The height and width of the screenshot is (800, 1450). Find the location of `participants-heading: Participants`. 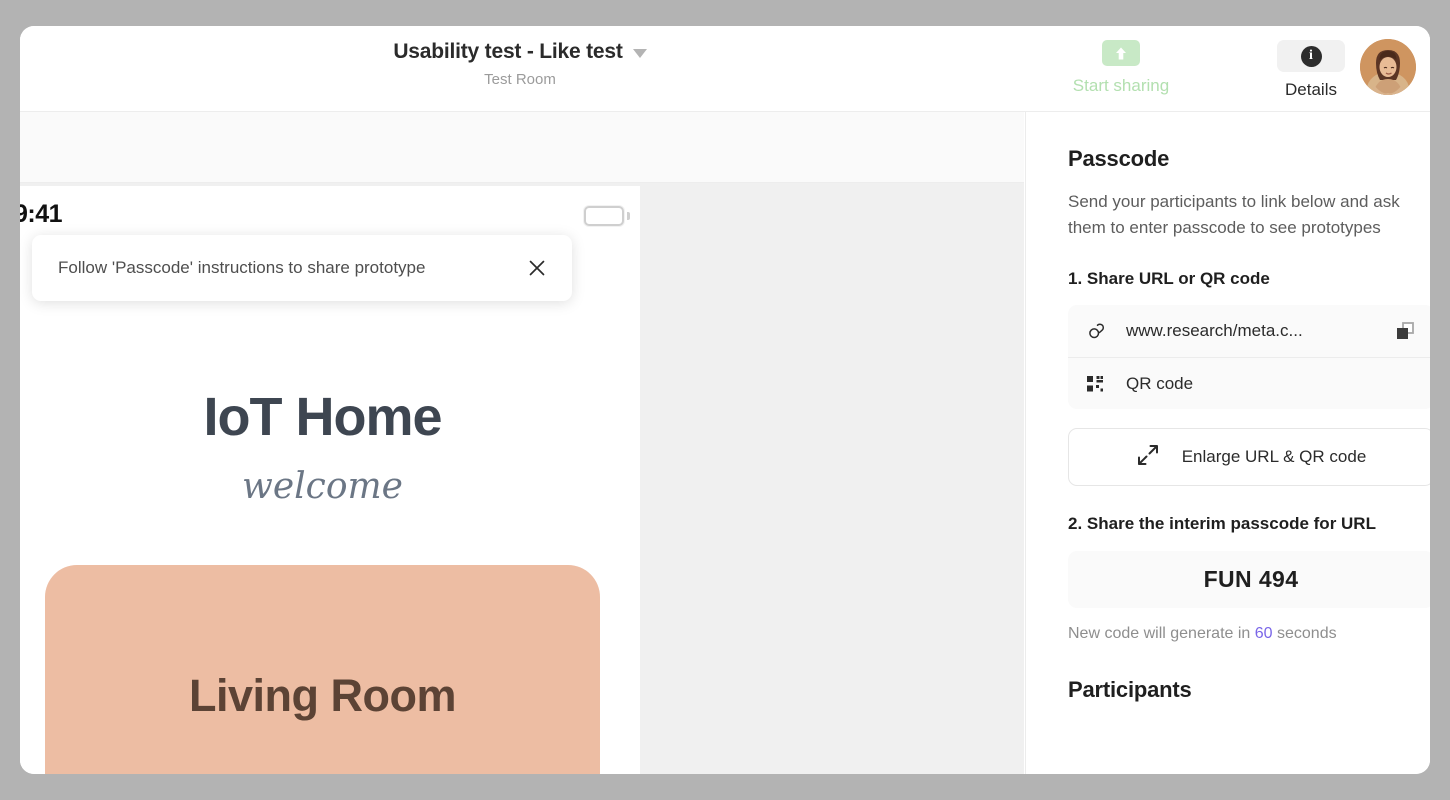

participants-heading: Participants is located at coordinates (1130, 689).